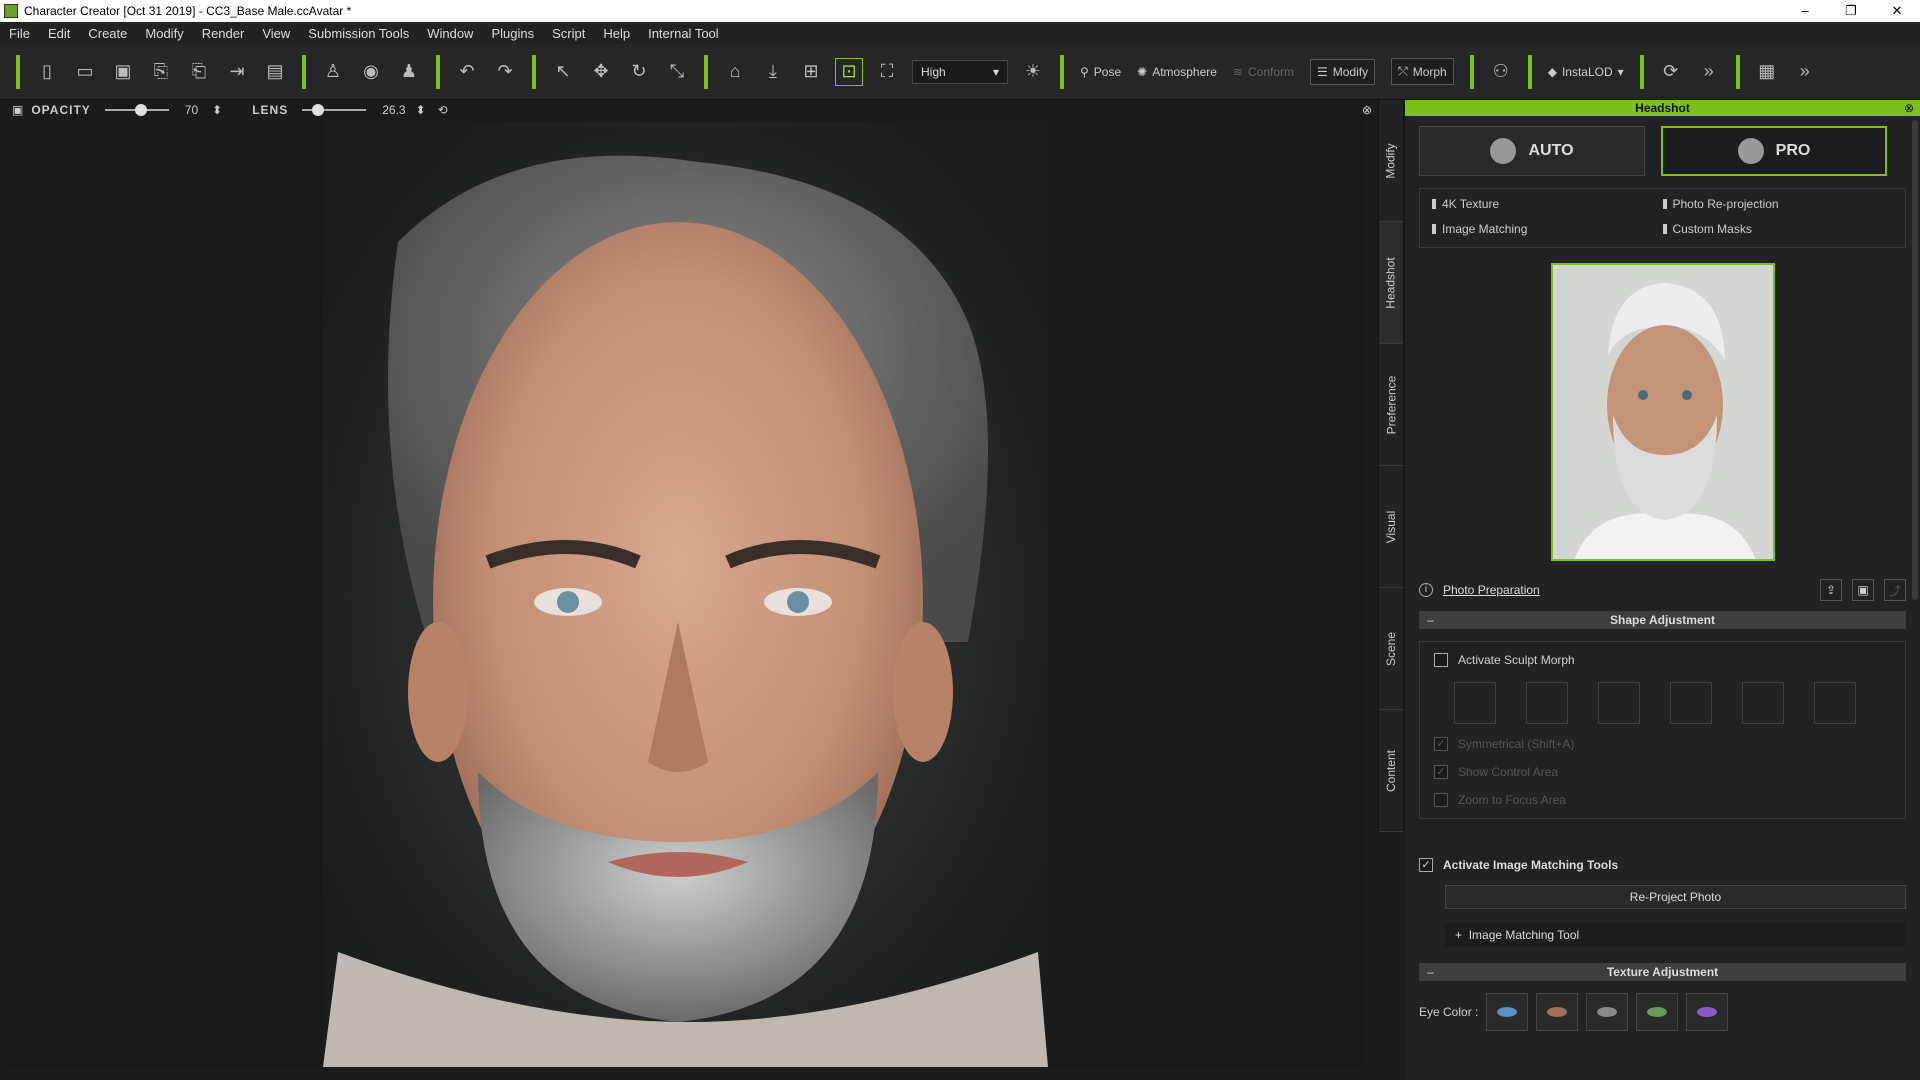  What do you see at coordinates (735, 72) in the screenshot?
I see `home-icon: ⌂` at bounding box center [735, 72].